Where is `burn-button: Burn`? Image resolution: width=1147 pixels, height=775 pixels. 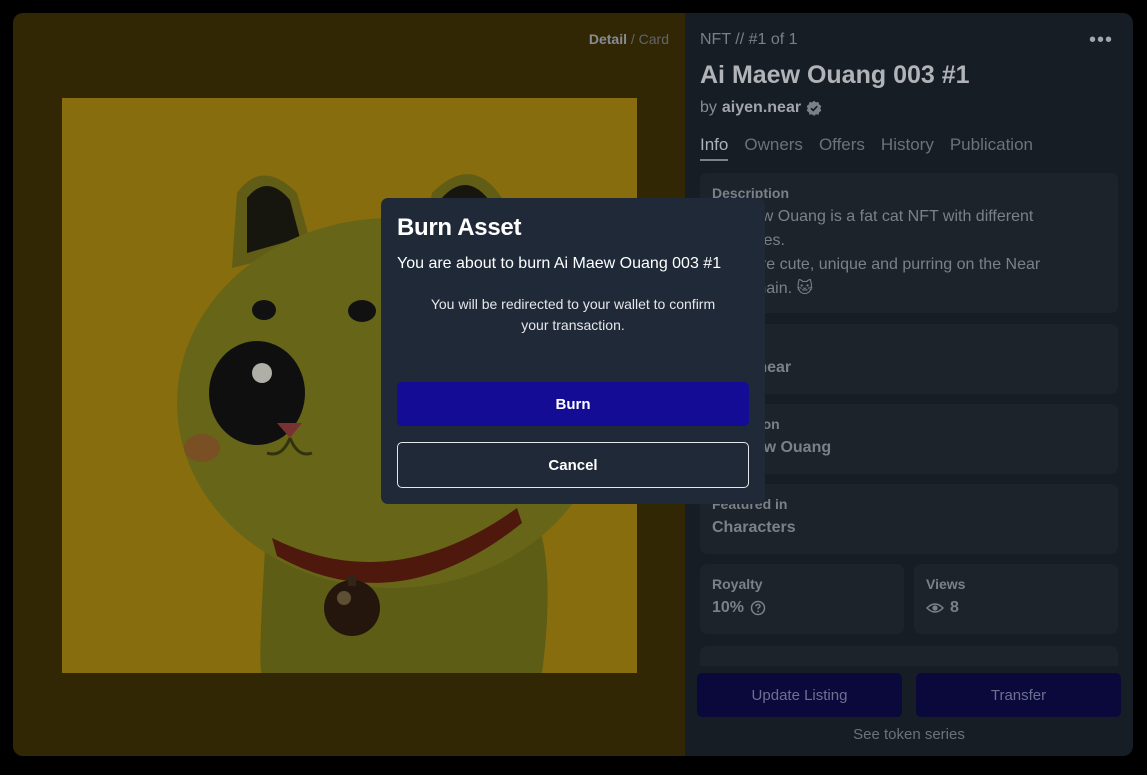
burn-button: Burn is located at coordinates (573, 404).